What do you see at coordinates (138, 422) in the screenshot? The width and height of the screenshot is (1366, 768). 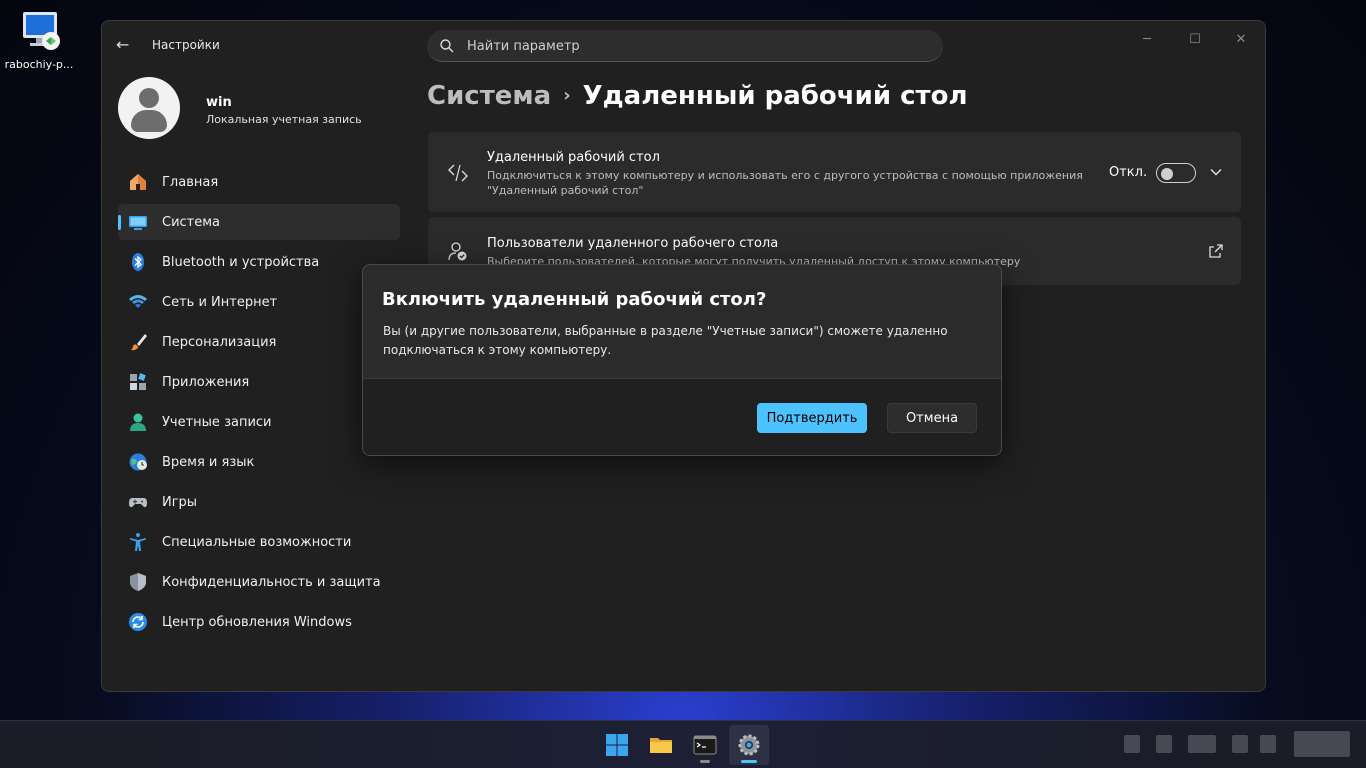 I see `accounts-icon` at bounding box center [138, 422].